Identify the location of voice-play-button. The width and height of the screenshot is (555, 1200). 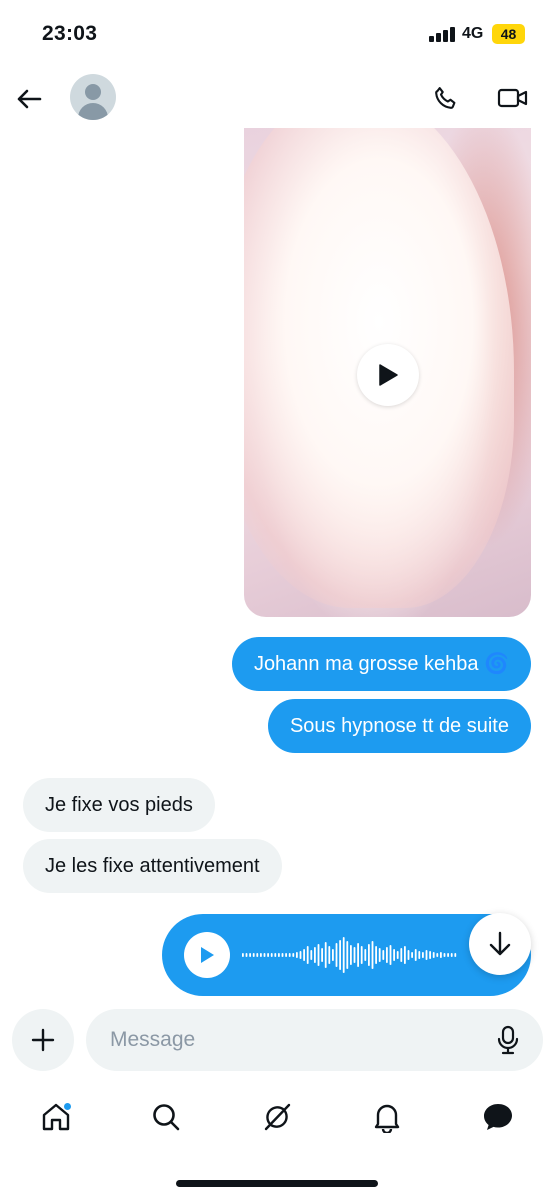
(207, 955).